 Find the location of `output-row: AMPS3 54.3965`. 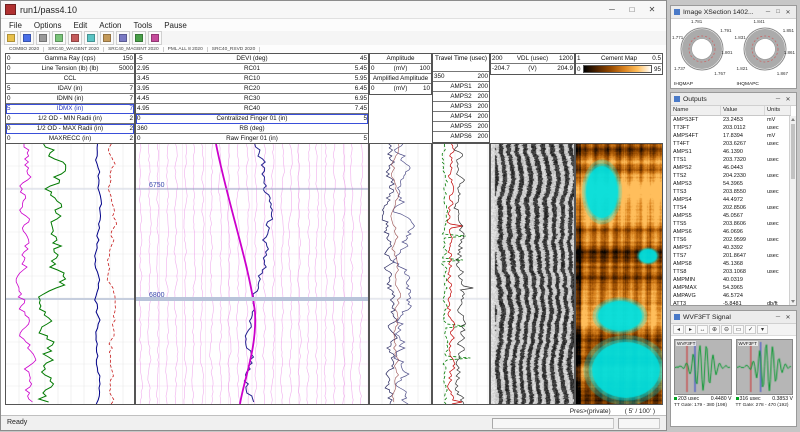

output-row: AMPS3 54.3965 is located at coordinates (731, 184).